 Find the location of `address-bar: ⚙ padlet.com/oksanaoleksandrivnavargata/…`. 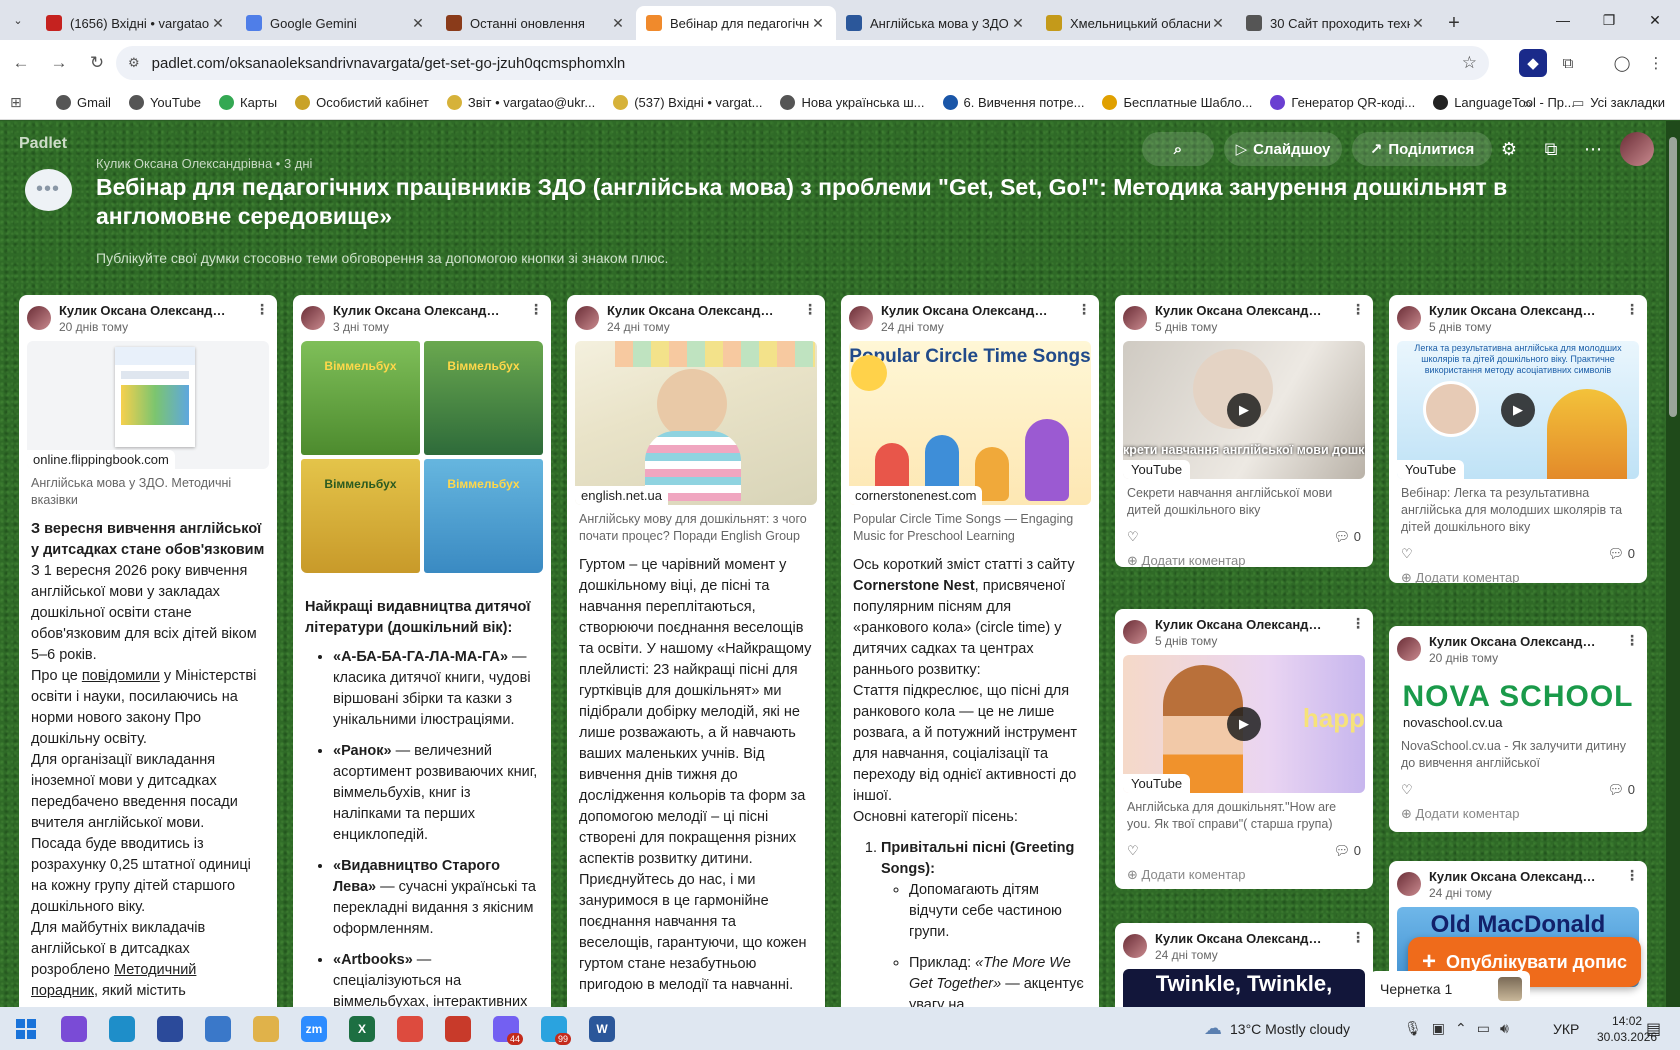

address-bar: ⚙ padlet.com/oksanaoleksandrivnavargata/… is located at coordinates (802, 63).